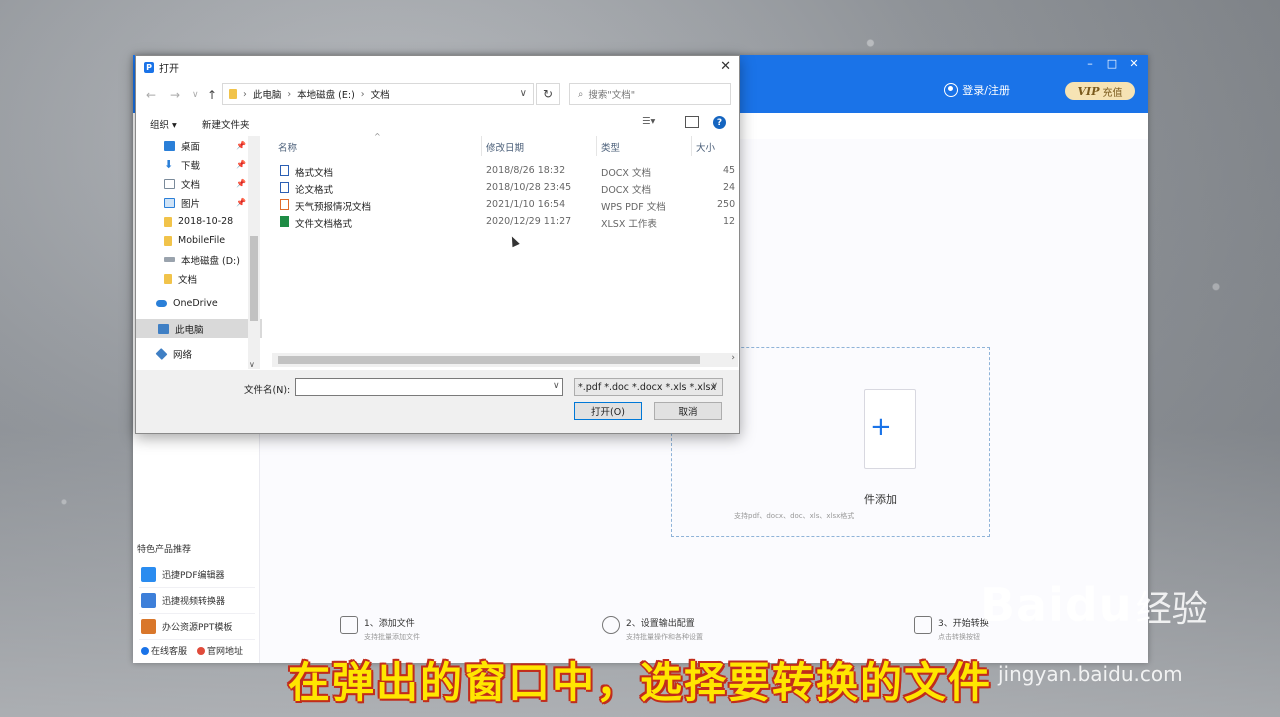 The image size is (1280, 717). I want to click on new-folder-button: 新建文件夹, so click(226, 124).